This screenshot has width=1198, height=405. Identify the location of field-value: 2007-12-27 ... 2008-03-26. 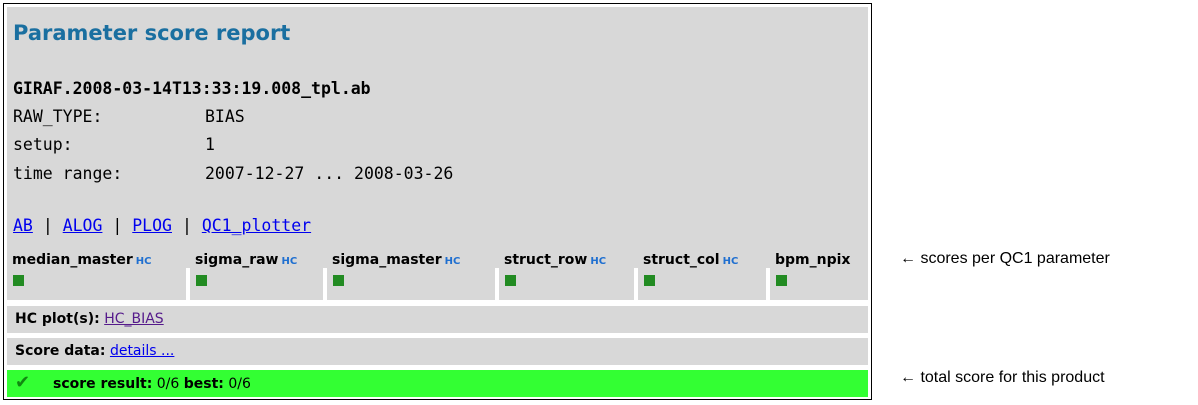
(329, 173).